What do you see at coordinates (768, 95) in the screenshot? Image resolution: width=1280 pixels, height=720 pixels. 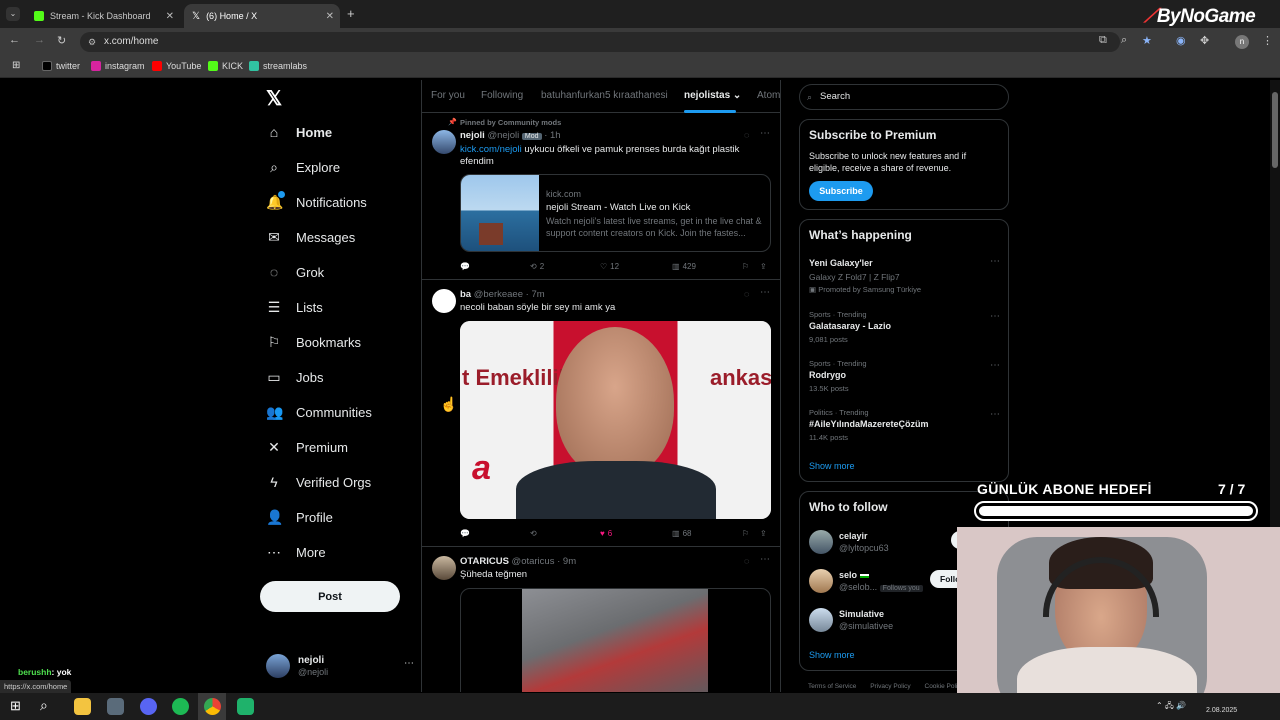 I see `tab-community-atom: Atom` at bounding box center [768, 95].